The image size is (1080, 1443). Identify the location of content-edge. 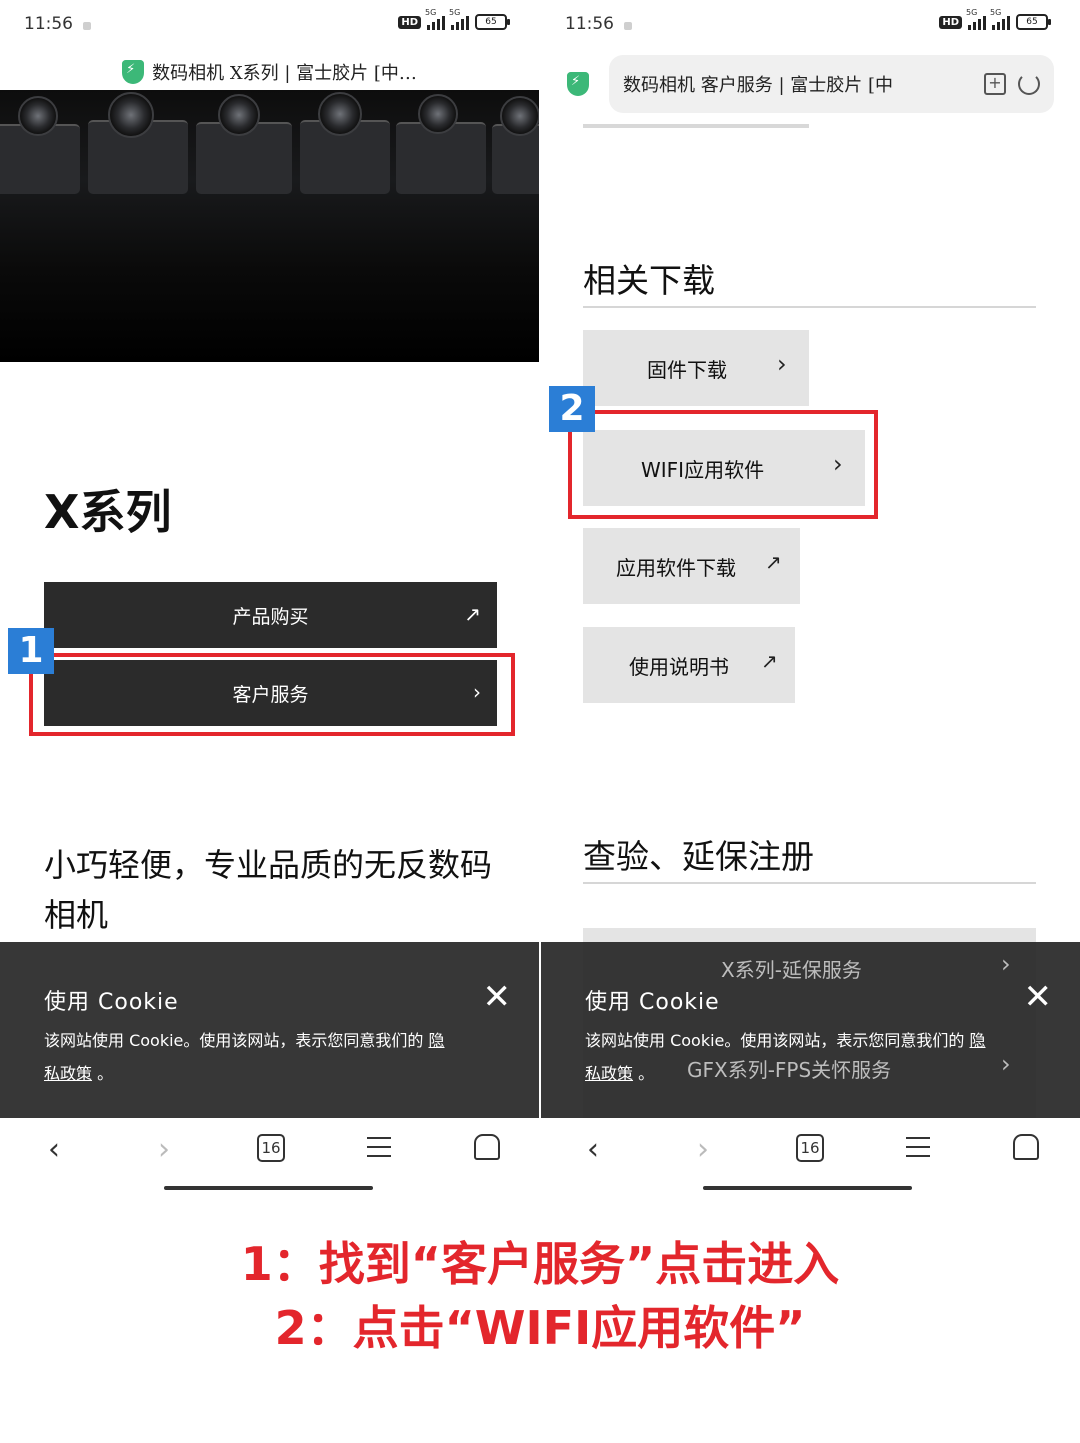
(696, 126).